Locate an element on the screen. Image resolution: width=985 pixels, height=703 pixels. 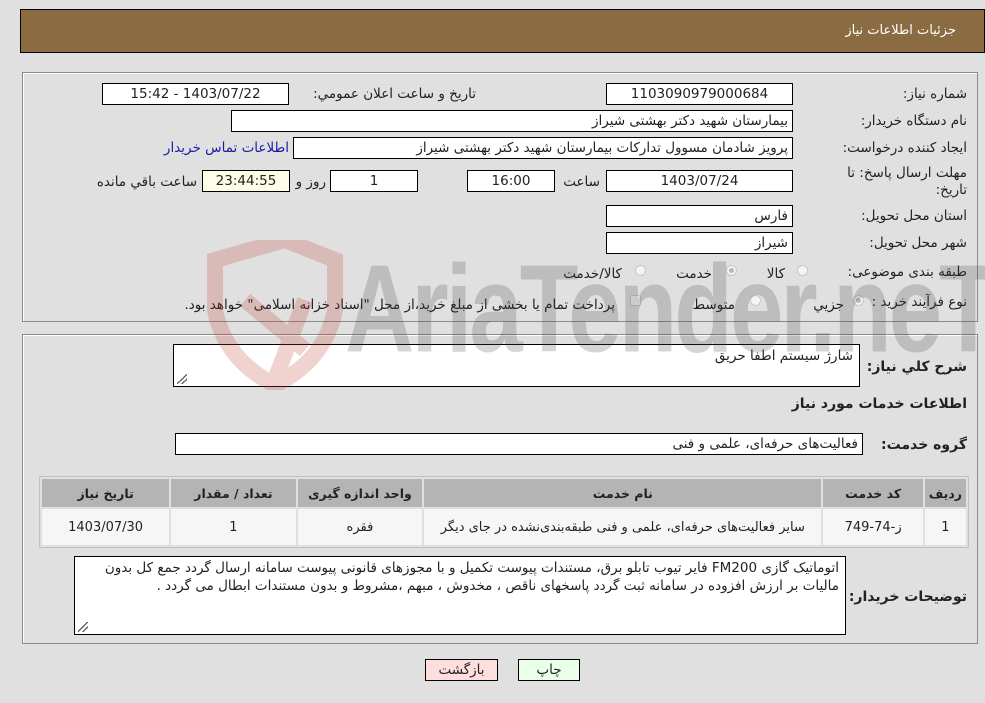
province-field: فارس is located at coordinates (699, 216).